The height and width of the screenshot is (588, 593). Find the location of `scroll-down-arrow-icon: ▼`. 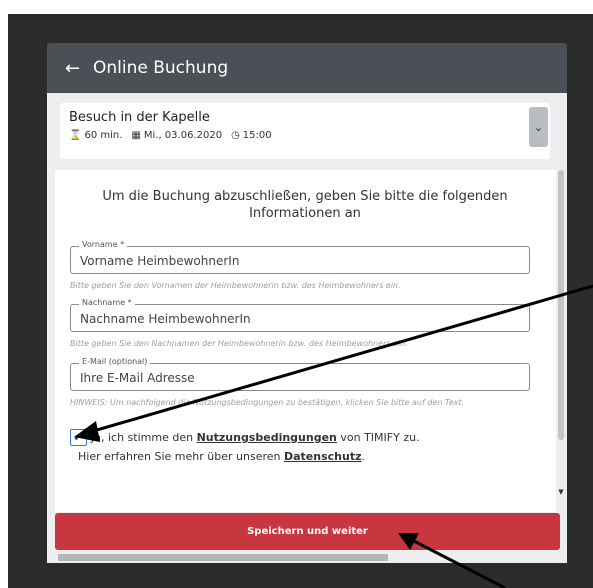

scroll-down-arrow-icon: ▼ is located at coordinates (561, 492).